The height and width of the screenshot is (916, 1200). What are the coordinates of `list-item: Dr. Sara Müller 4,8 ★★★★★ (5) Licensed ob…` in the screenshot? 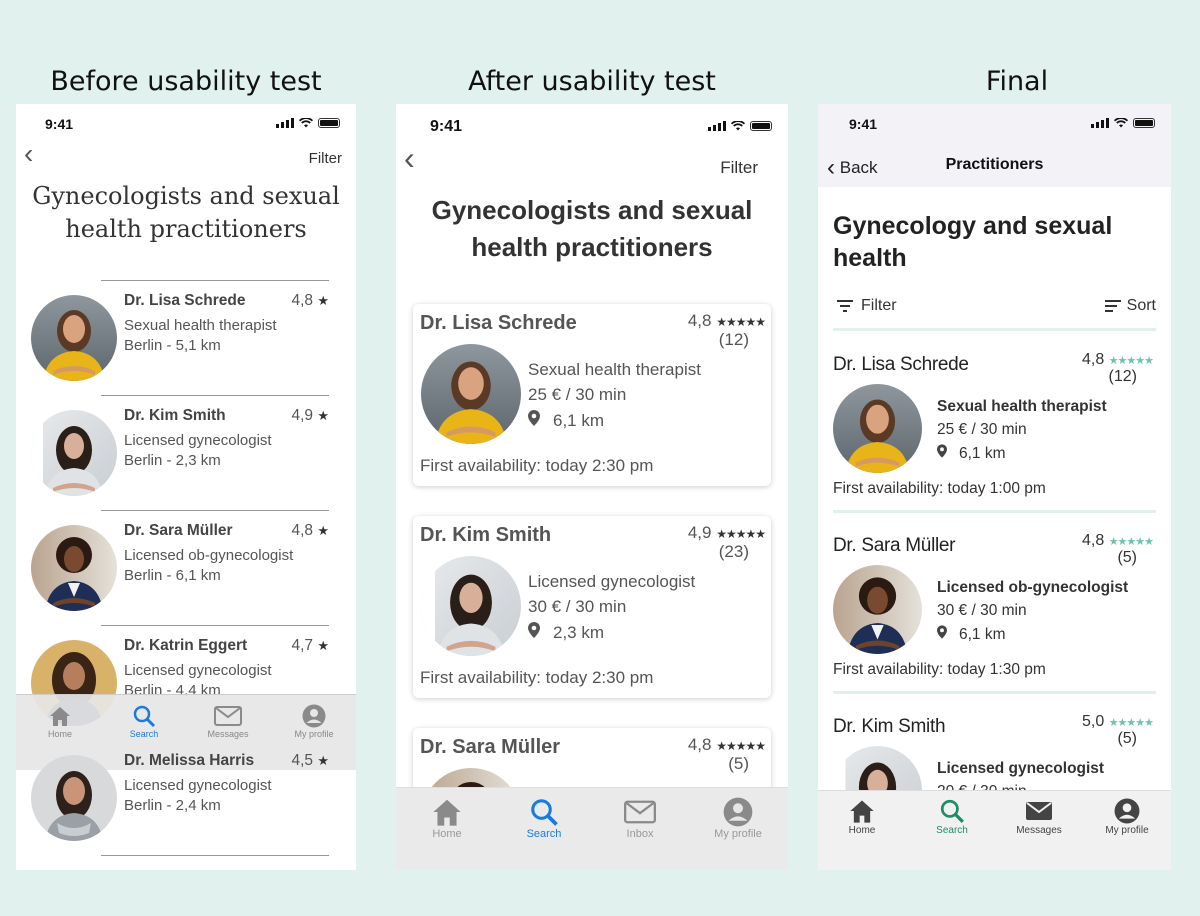 It's located at (994, 624).